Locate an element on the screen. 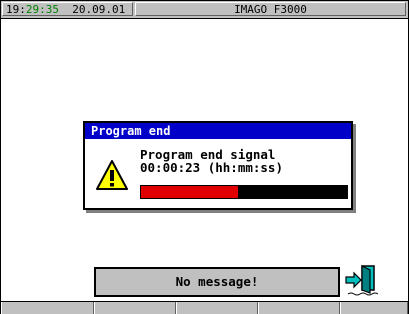  softkey-bar is located at coordinates (204, 307).